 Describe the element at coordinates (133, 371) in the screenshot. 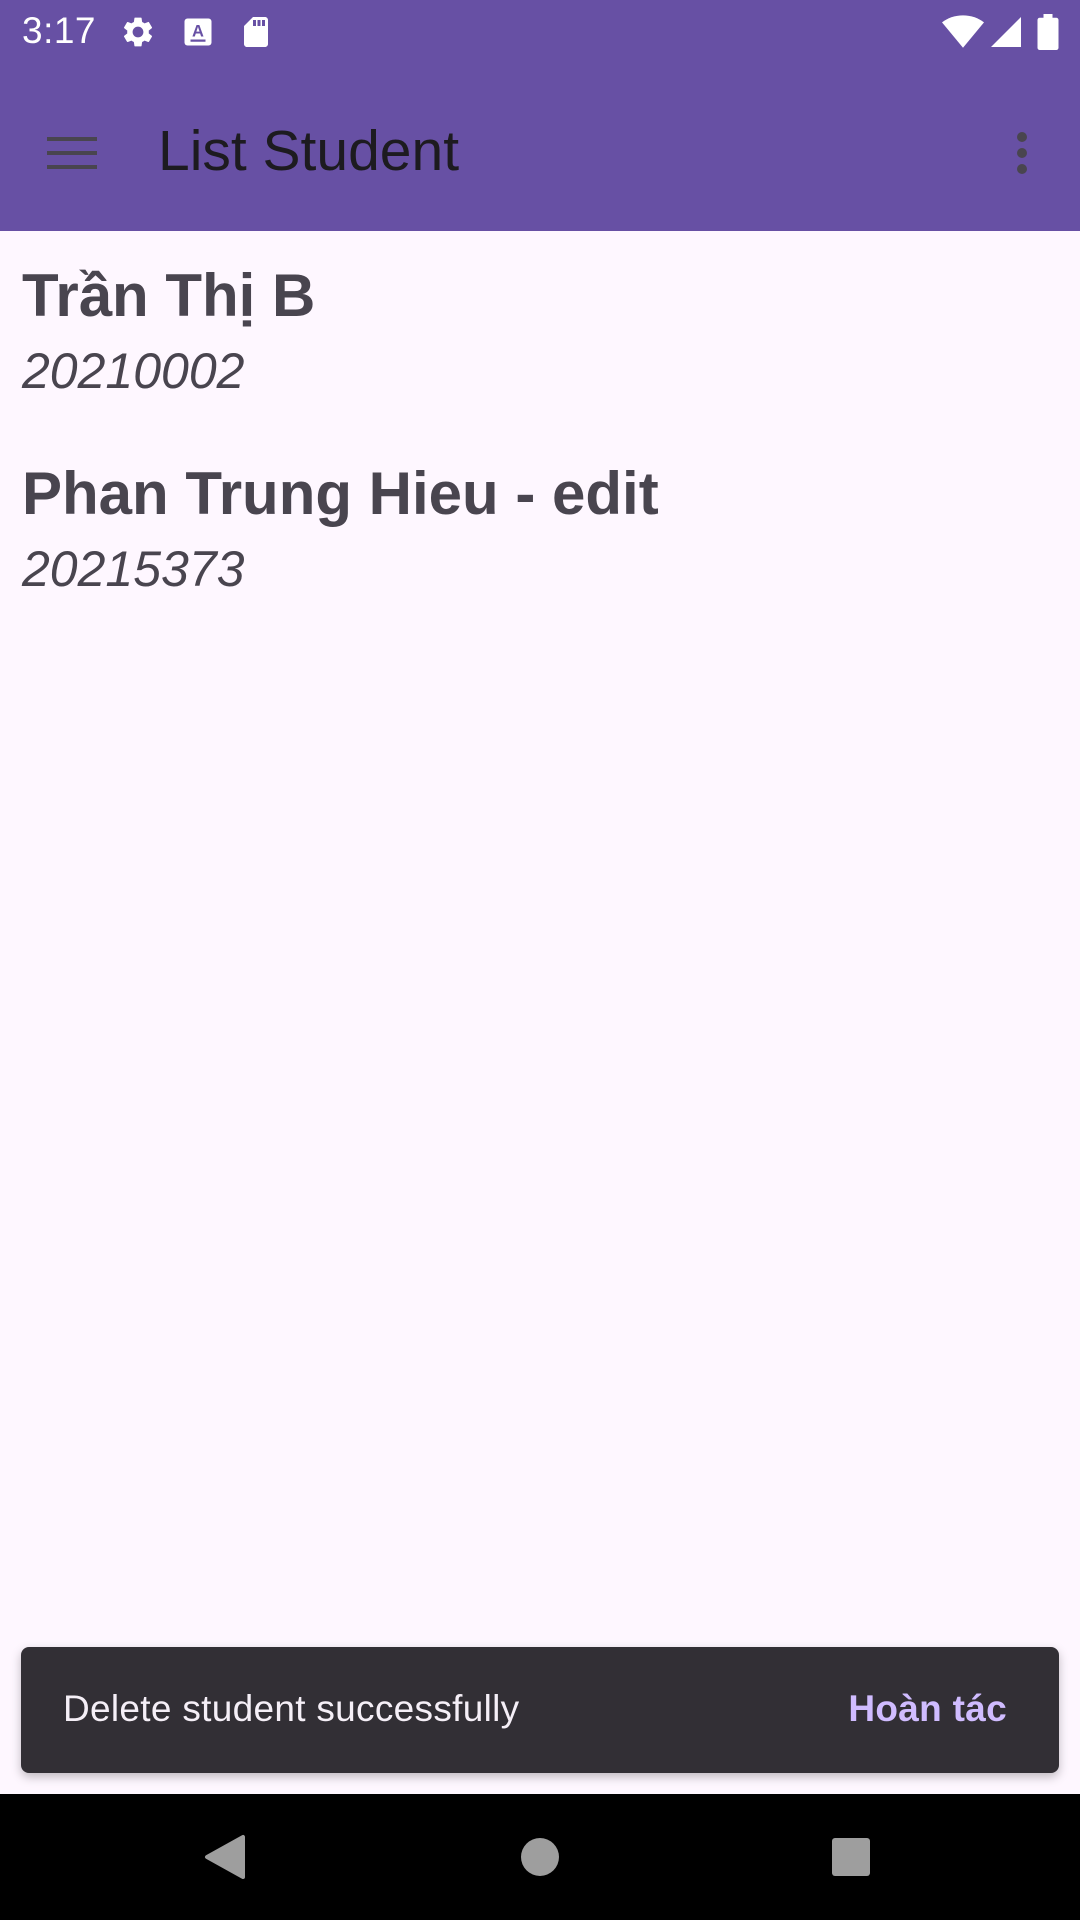

I see `student-id: 20210002` at that location.